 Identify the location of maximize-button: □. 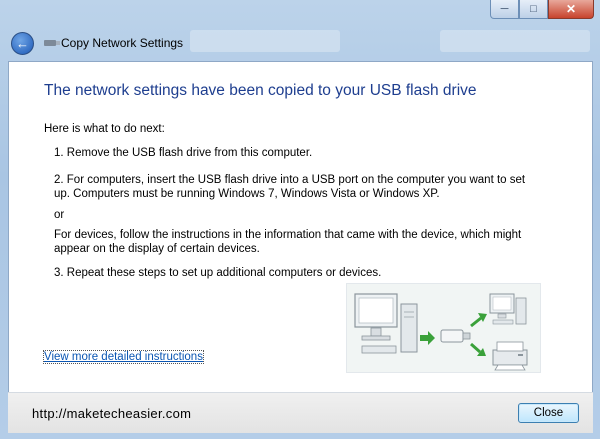
(533, 9).